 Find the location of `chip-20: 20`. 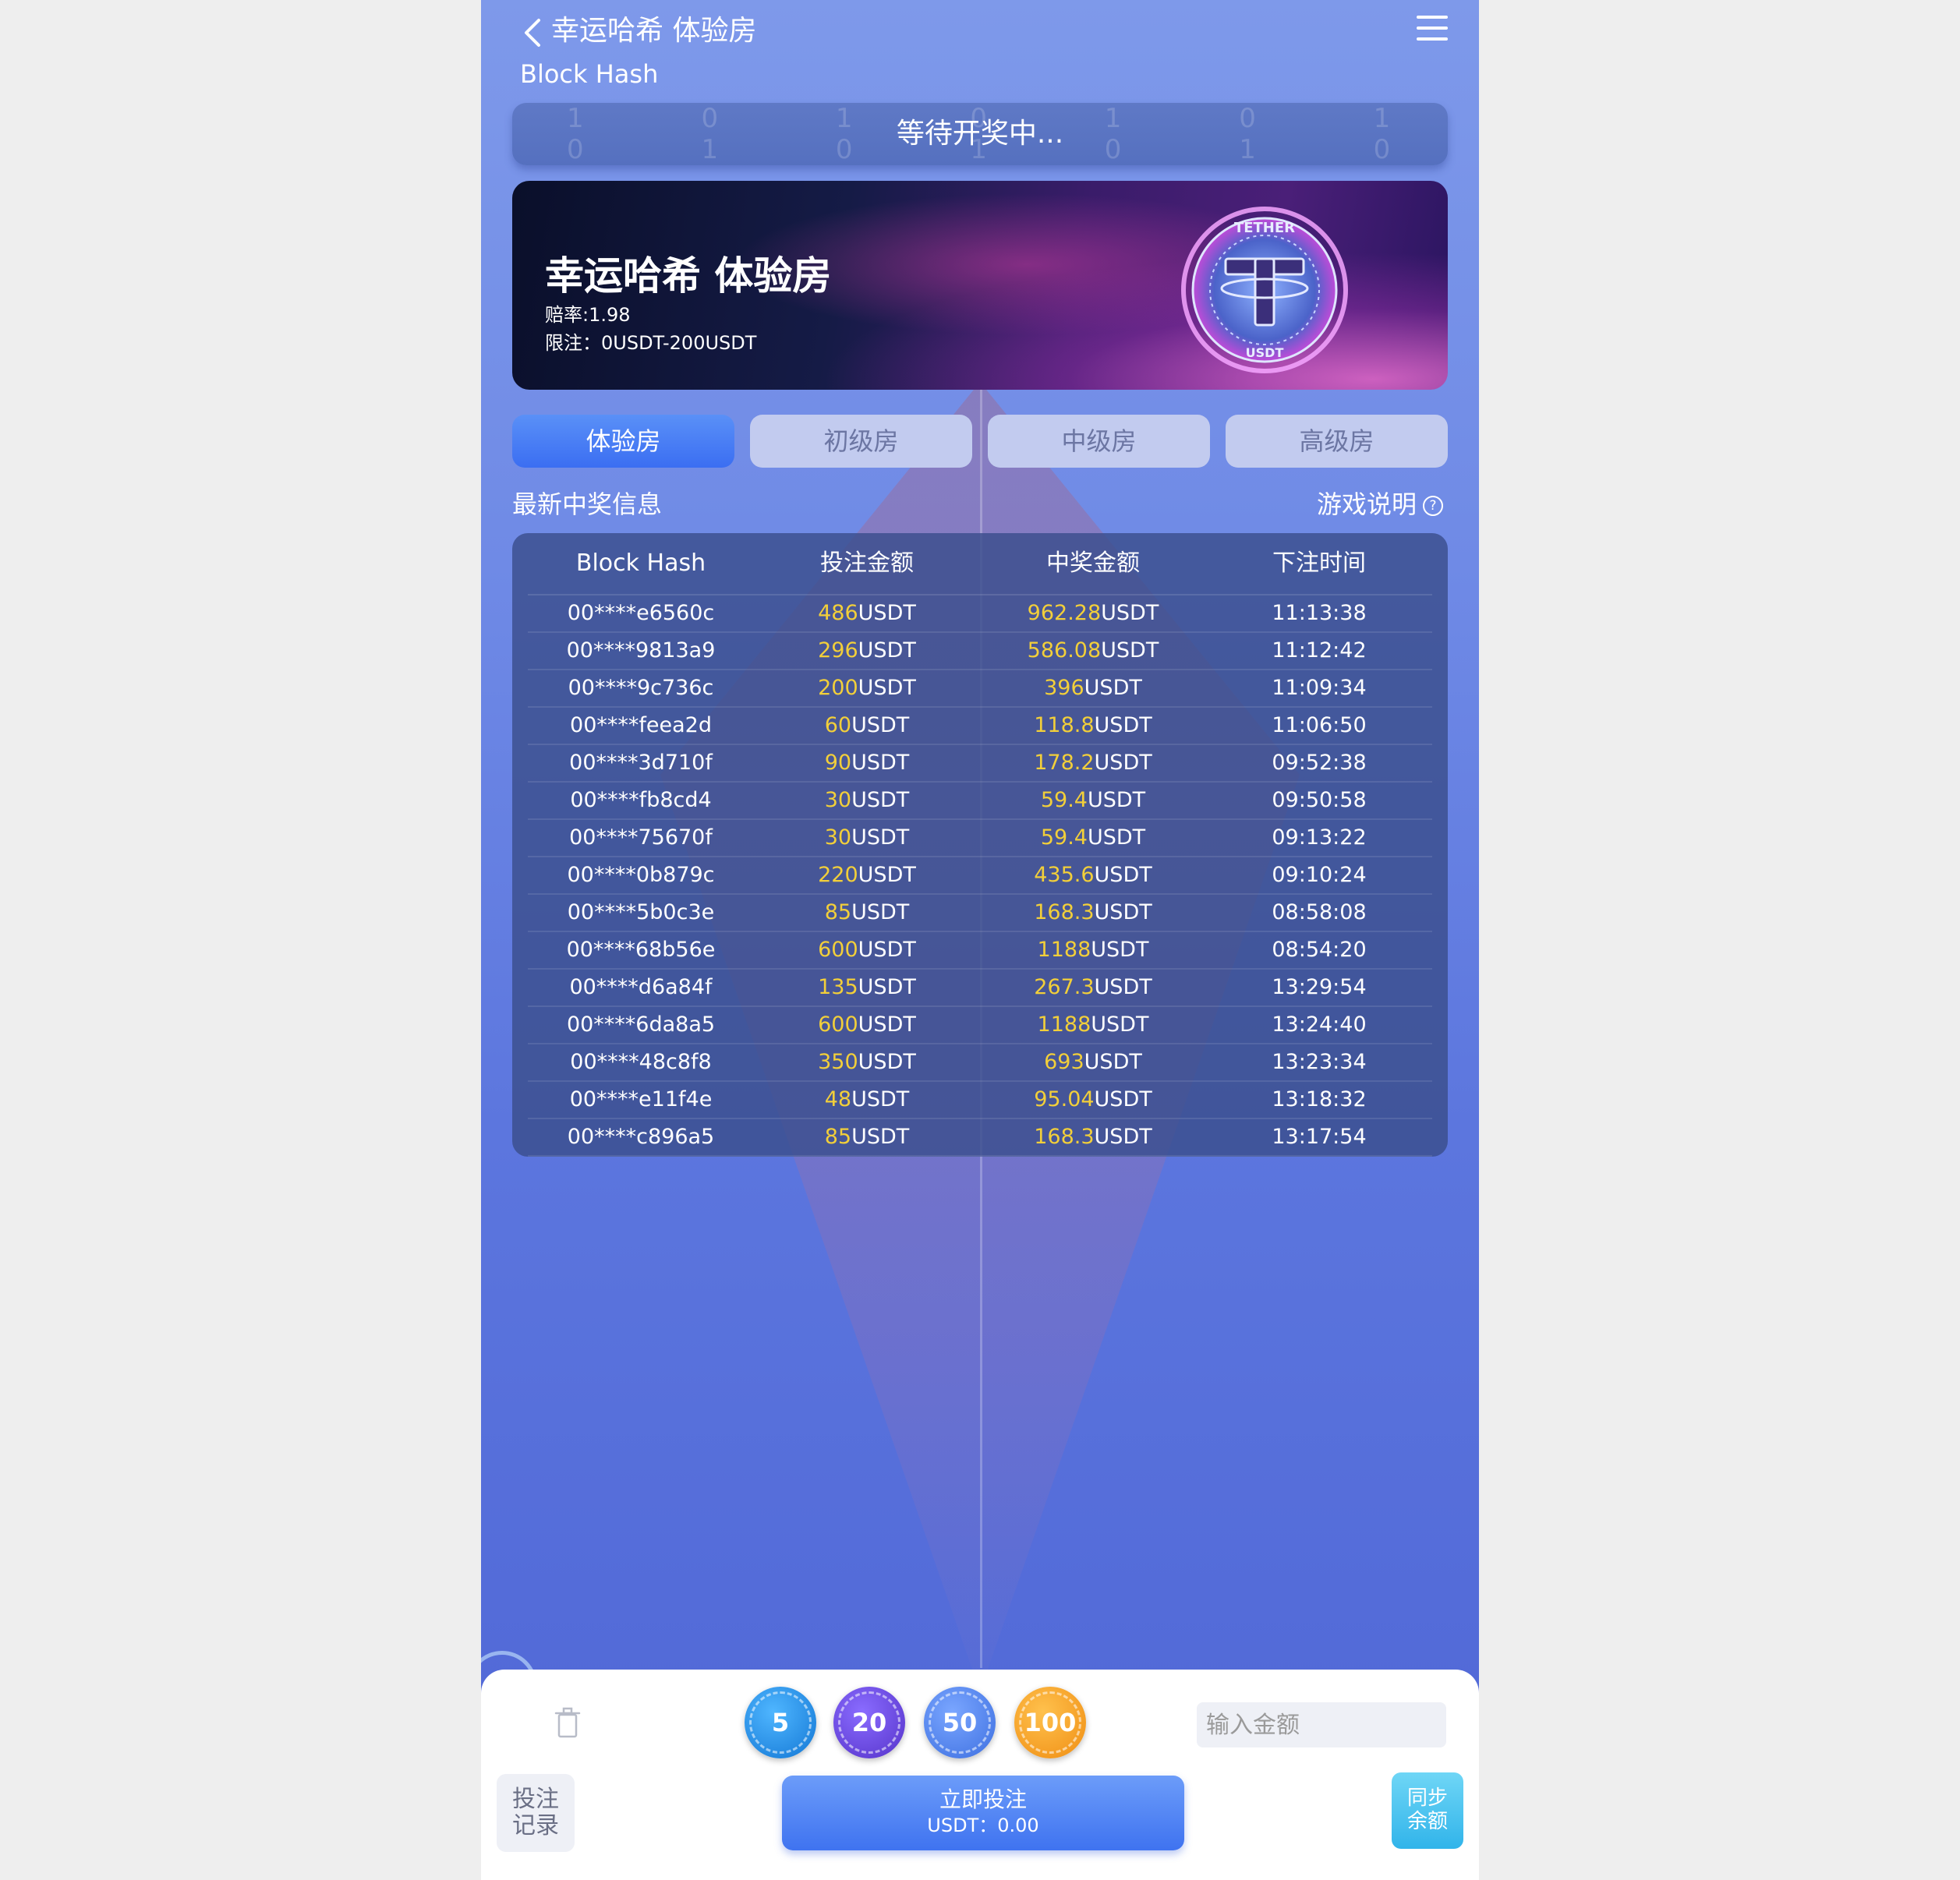

chip-20: 20 is located at coordinates (869, 1722).